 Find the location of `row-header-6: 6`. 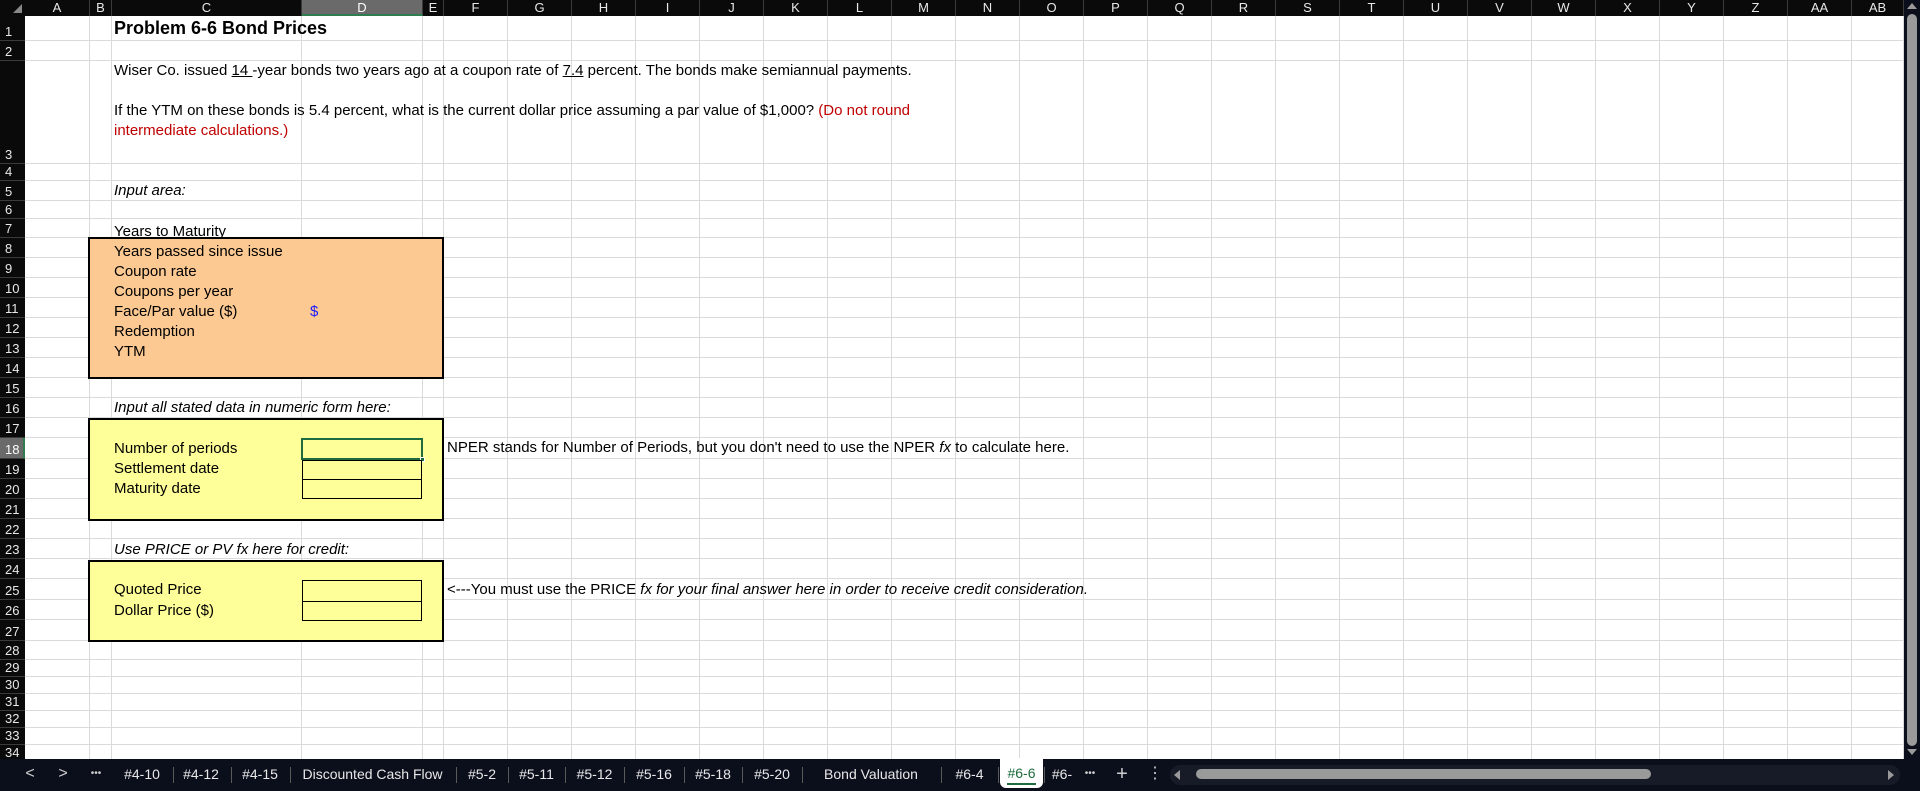

row-header-6: 6 is located at coordinates (12, 210).